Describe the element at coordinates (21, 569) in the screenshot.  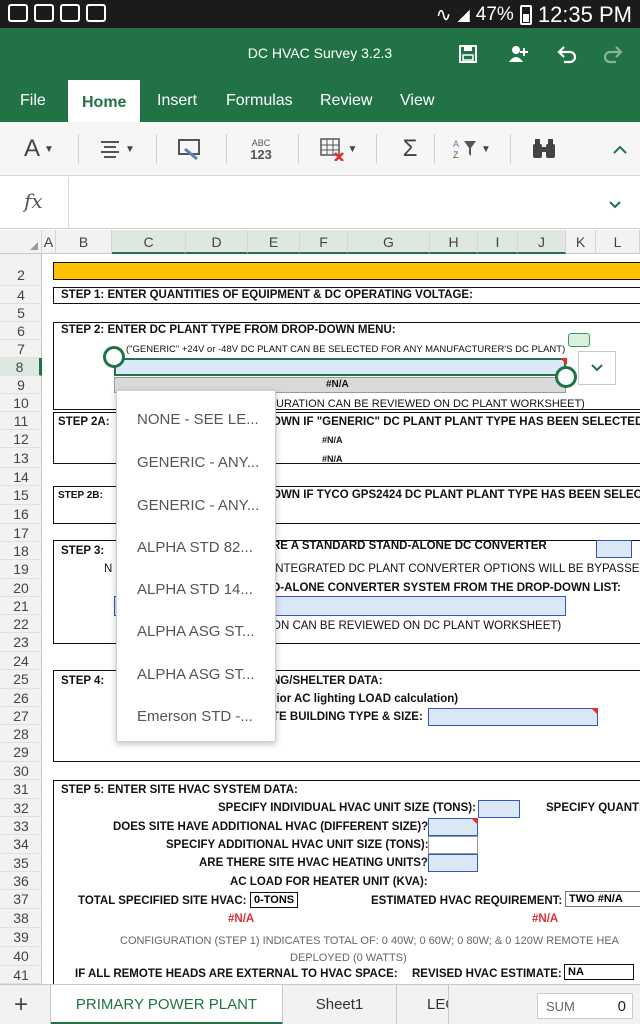
I see `row-header: 19` at that location.